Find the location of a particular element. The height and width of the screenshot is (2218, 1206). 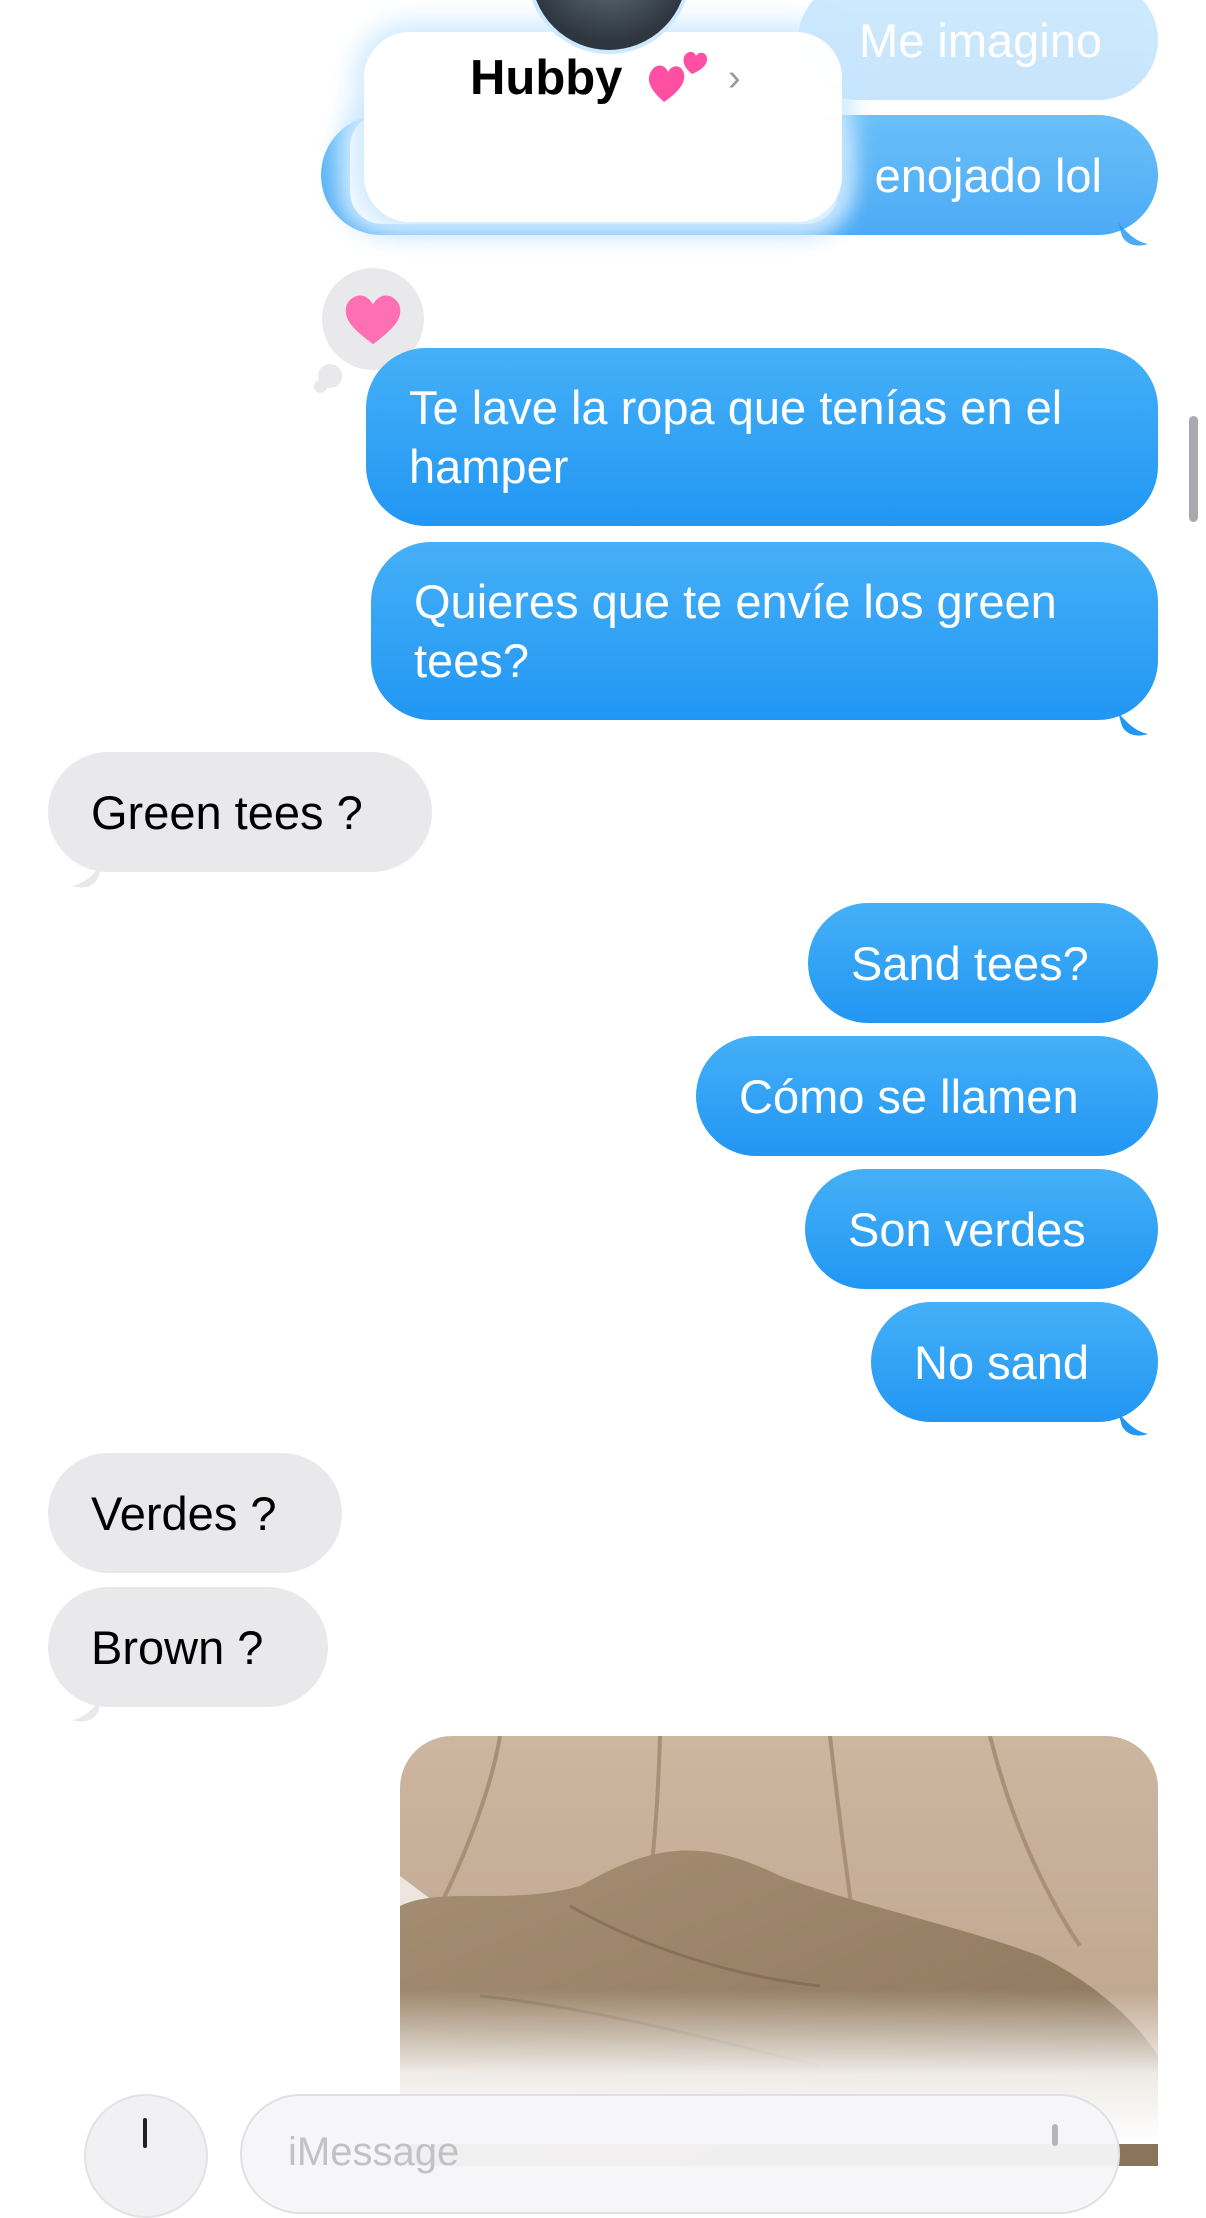

heart-tapback-icon is located at coordinates (373, 320).